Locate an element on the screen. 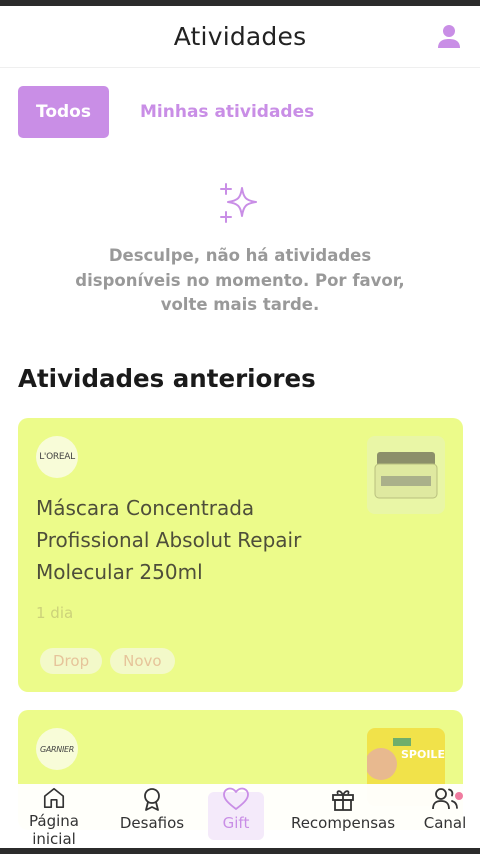  nav-channel: Canal is located at coordinates (445, 816).